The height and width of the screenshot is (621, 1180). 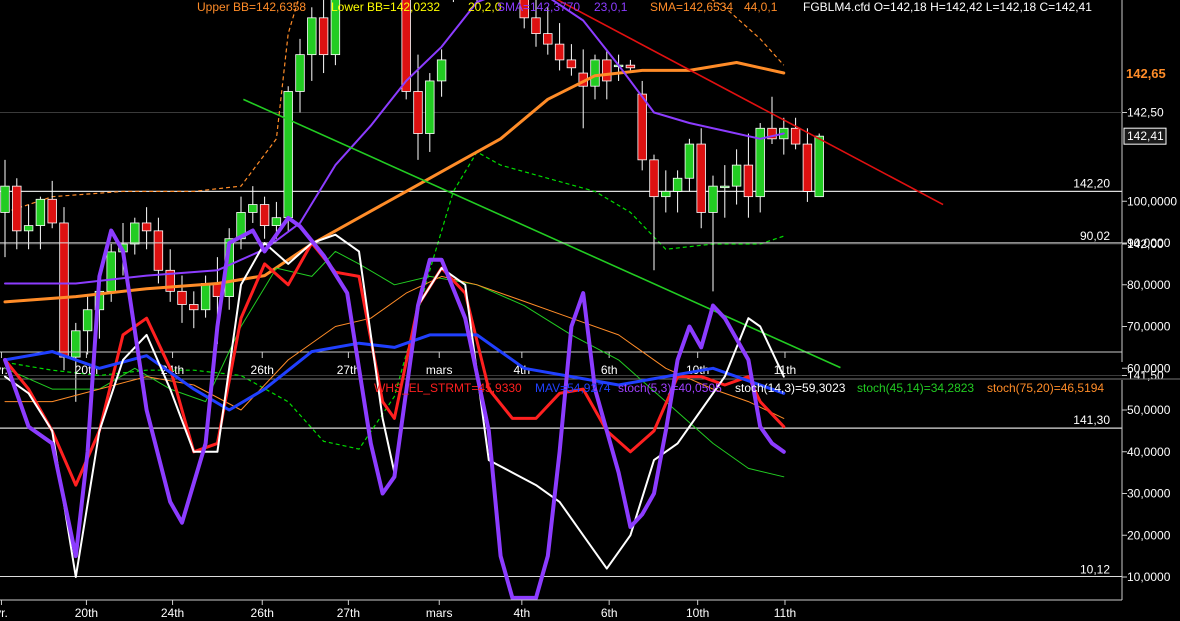 What do you see at coordinates (1145, 113) in the screenshot?
I see `y-tick-label: 142,50` at bounding box center [1145, 113].